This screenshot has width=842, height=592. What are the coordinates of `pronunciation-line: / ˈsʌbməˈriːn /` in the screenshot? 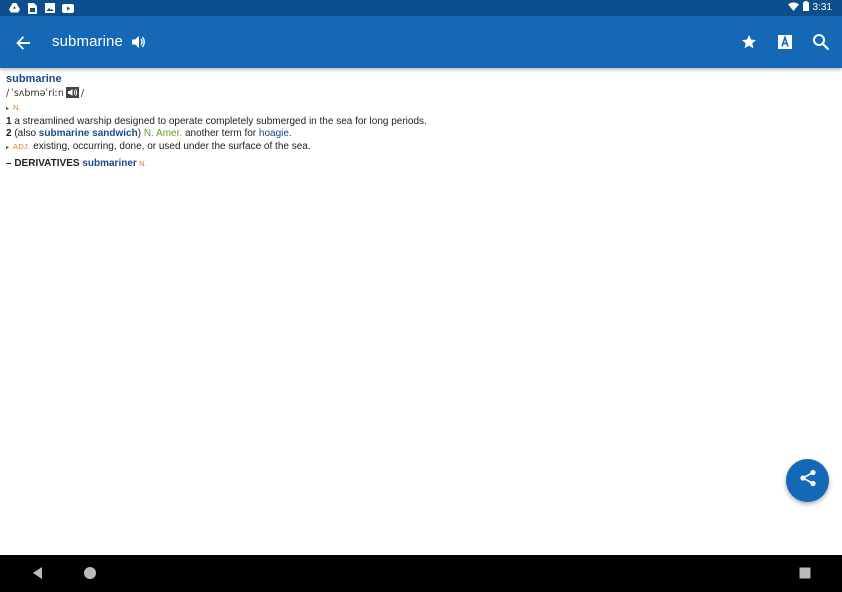 It's located at (416, 94).